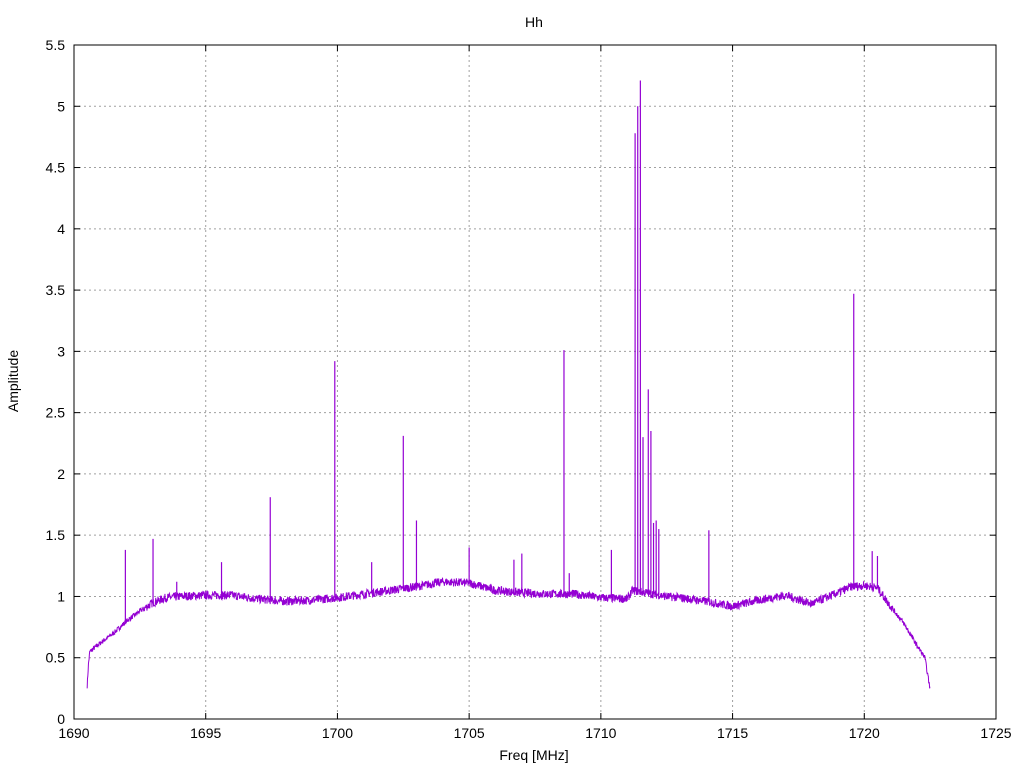 This screenshot has width=1024, height=768. What do you see at coordinates (600, 733) in the screenshot?
I see `x-tick-label: 1710` at bounding box center [600, 733].